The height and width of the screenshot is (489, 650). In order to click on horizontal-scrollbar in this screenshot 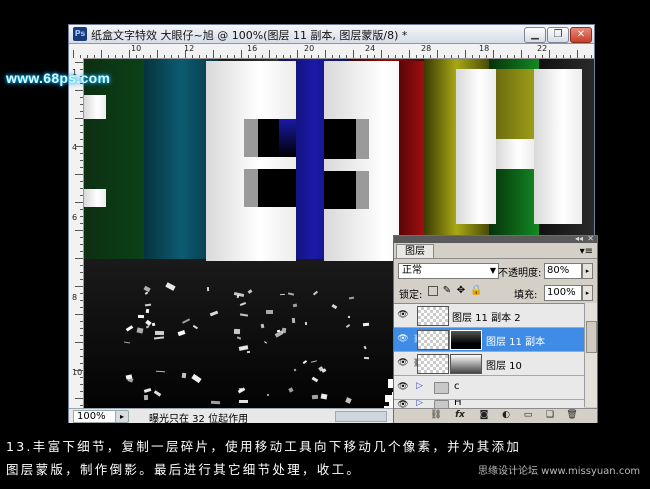, I will do `click(361, 416)`.